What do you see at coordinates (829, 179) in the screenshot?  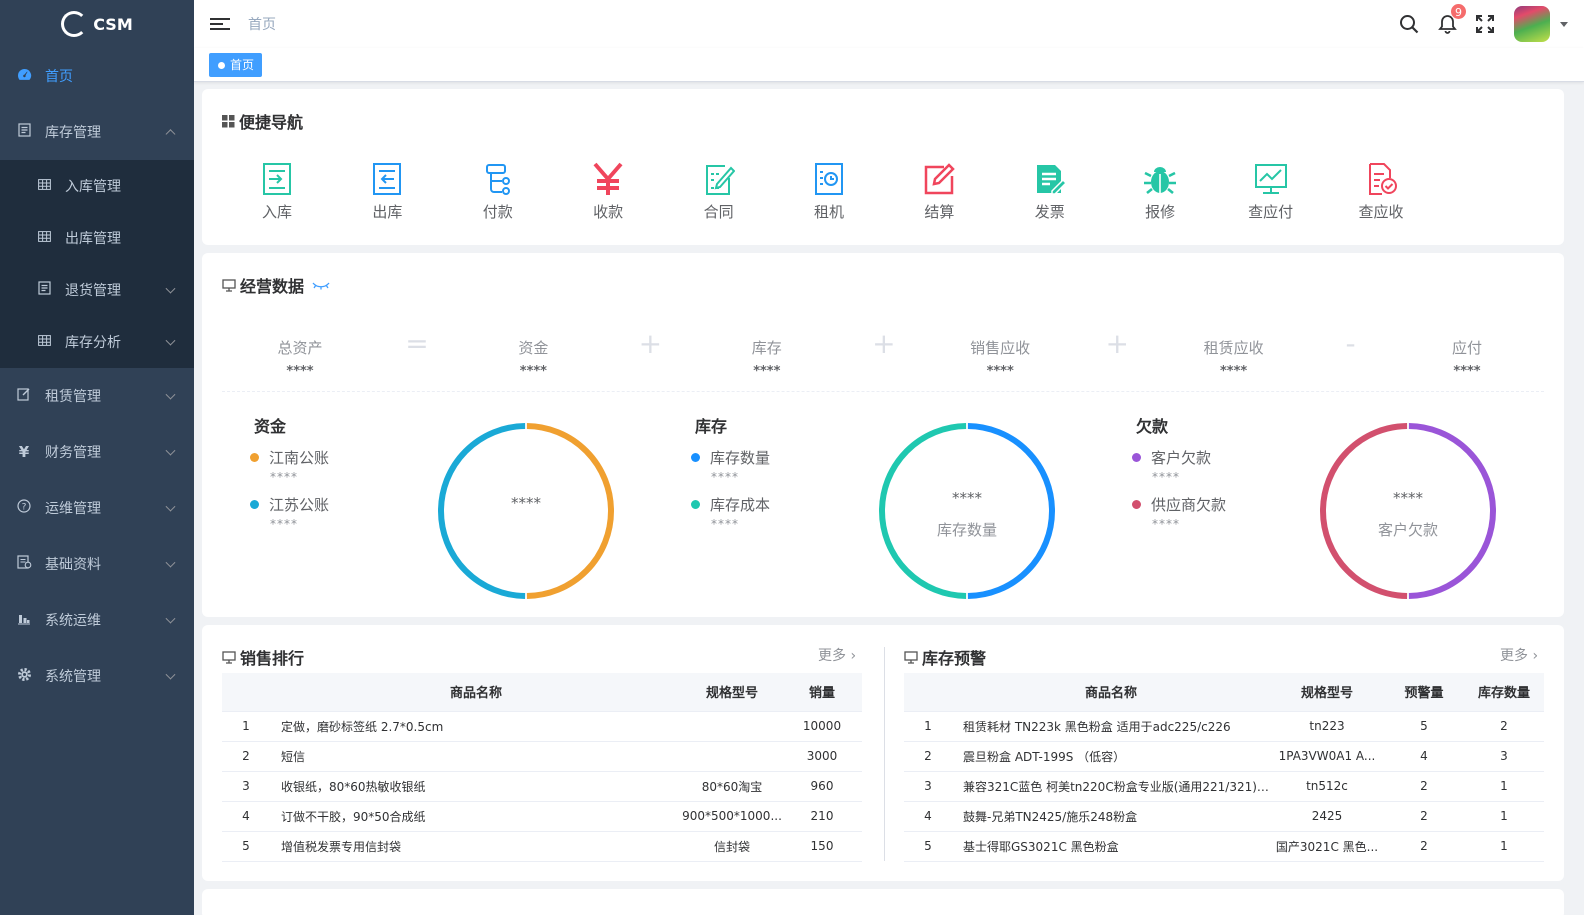 I see `rental-icon` at bounding box center [829, 179].